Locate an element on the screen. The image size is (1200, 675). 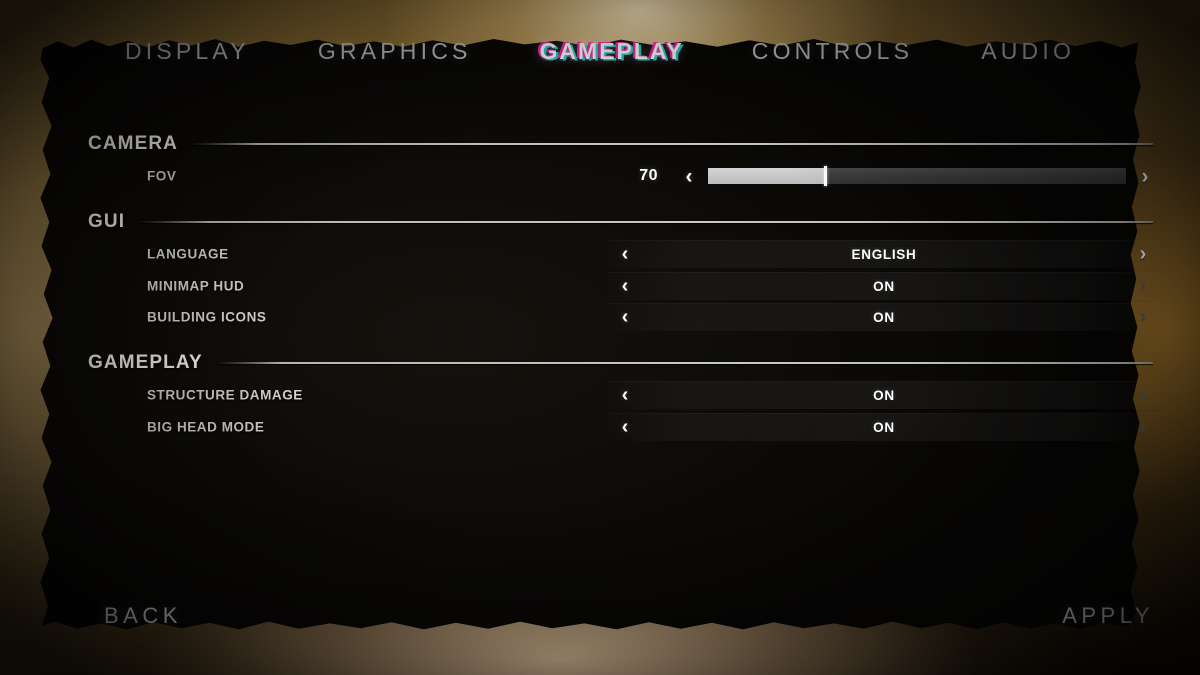
structure-damage-selector: ‹ ON › is located at coordinates (884, 395).